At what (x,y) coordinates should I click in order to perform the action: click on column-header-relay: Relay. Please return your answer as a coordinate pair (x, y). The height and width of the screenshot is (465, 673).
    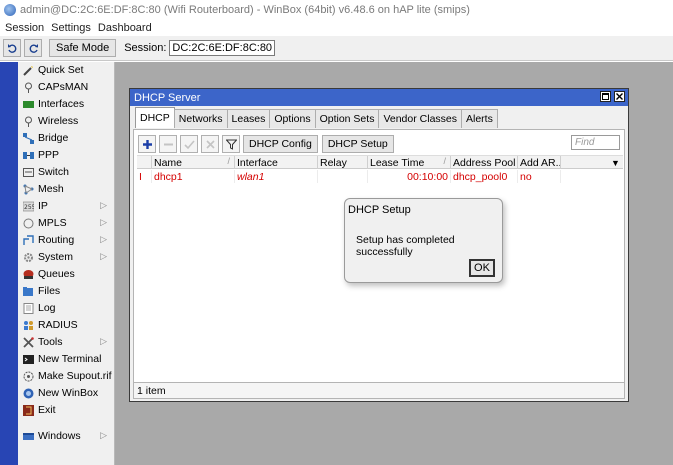
    Looking at the image, I should click on (343, 162).